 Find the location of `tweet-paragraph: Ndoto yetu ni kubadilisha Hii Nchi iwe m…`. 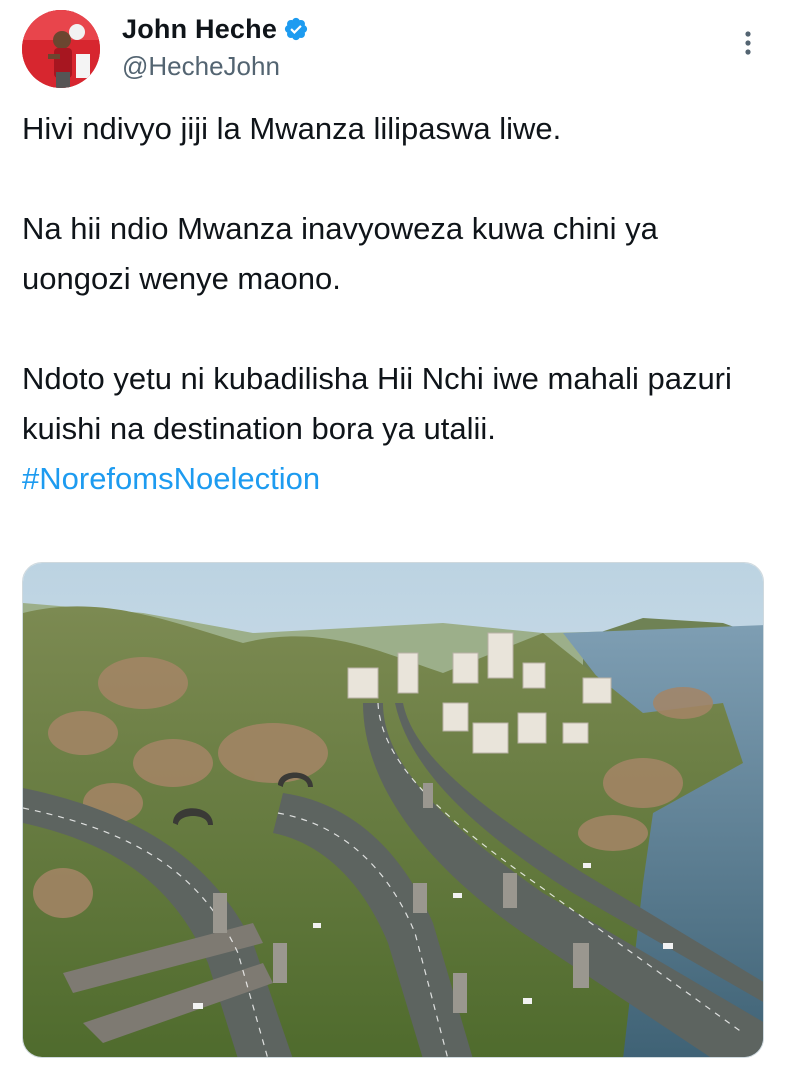

tweet-paragraph: Ndoto yetu ni kubadilisha Hii Nchi iwe m… is located at coordinates (377, 403).